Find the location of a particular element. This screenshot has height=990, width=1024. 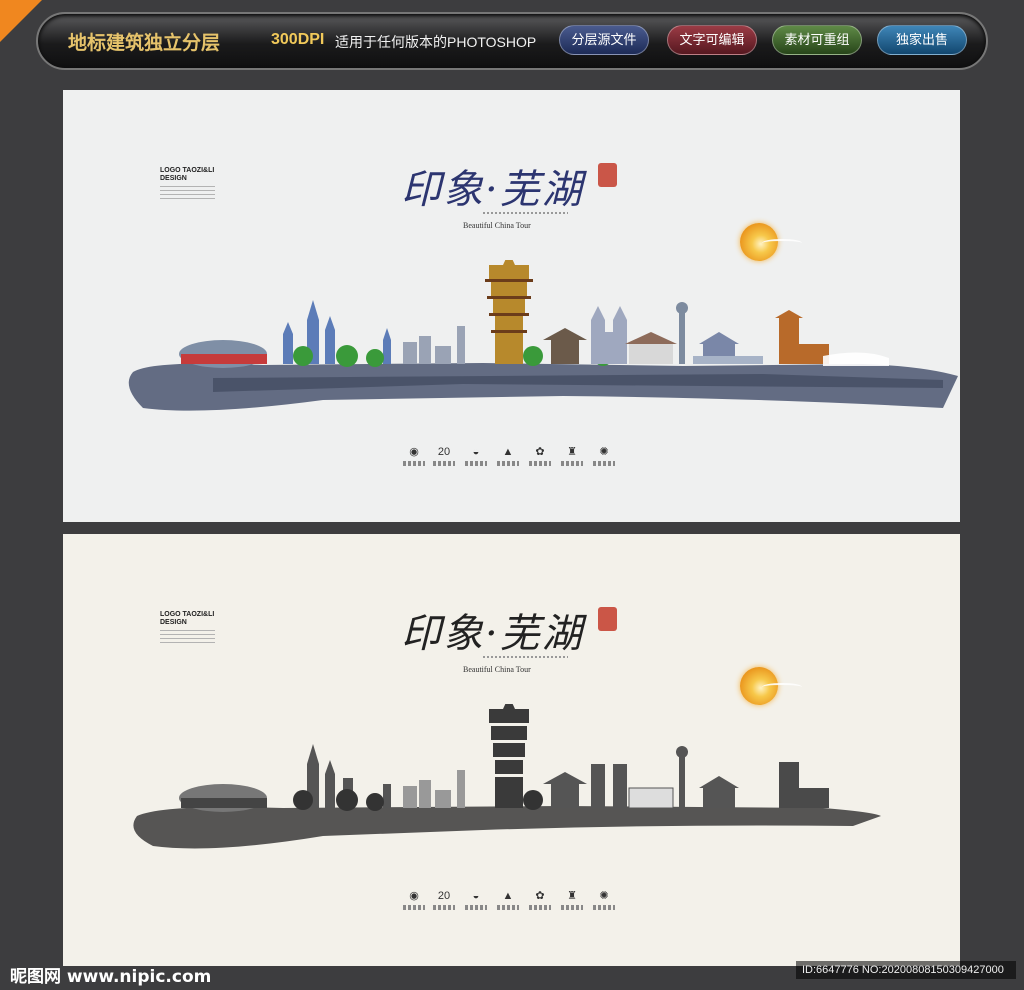

recombine-material-button: 素材可重组 is located at coordinates (817, 40).